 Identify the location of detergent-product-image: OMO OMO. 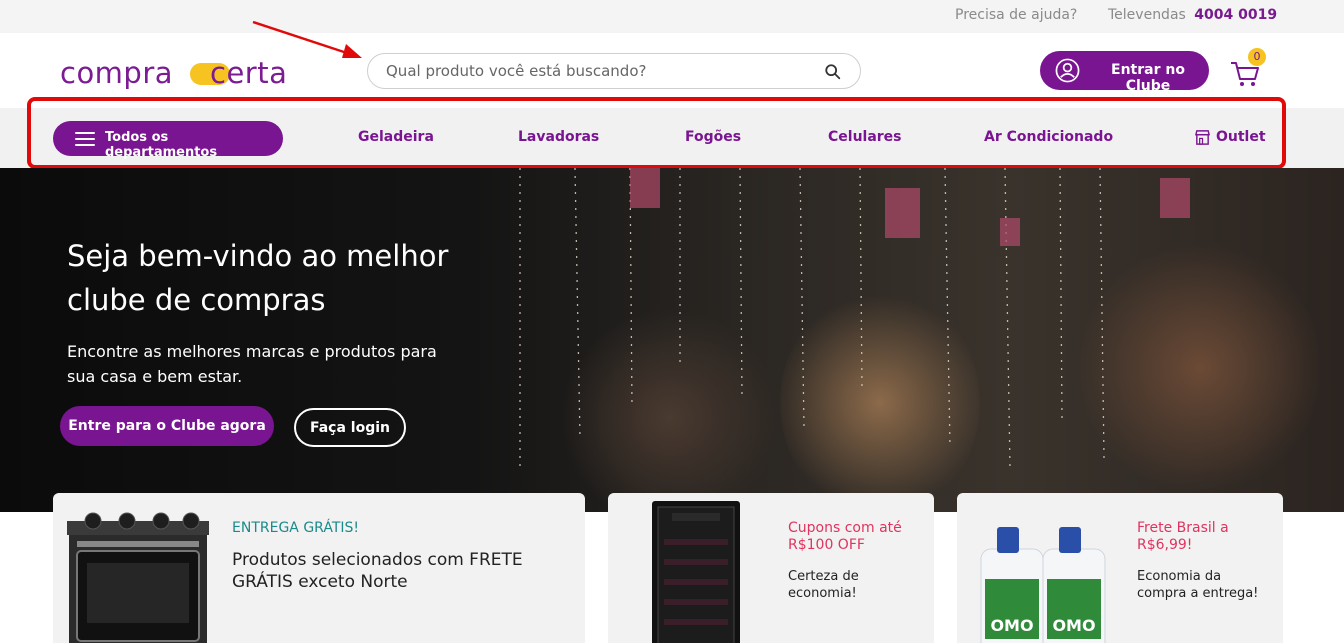
(1043, 585).